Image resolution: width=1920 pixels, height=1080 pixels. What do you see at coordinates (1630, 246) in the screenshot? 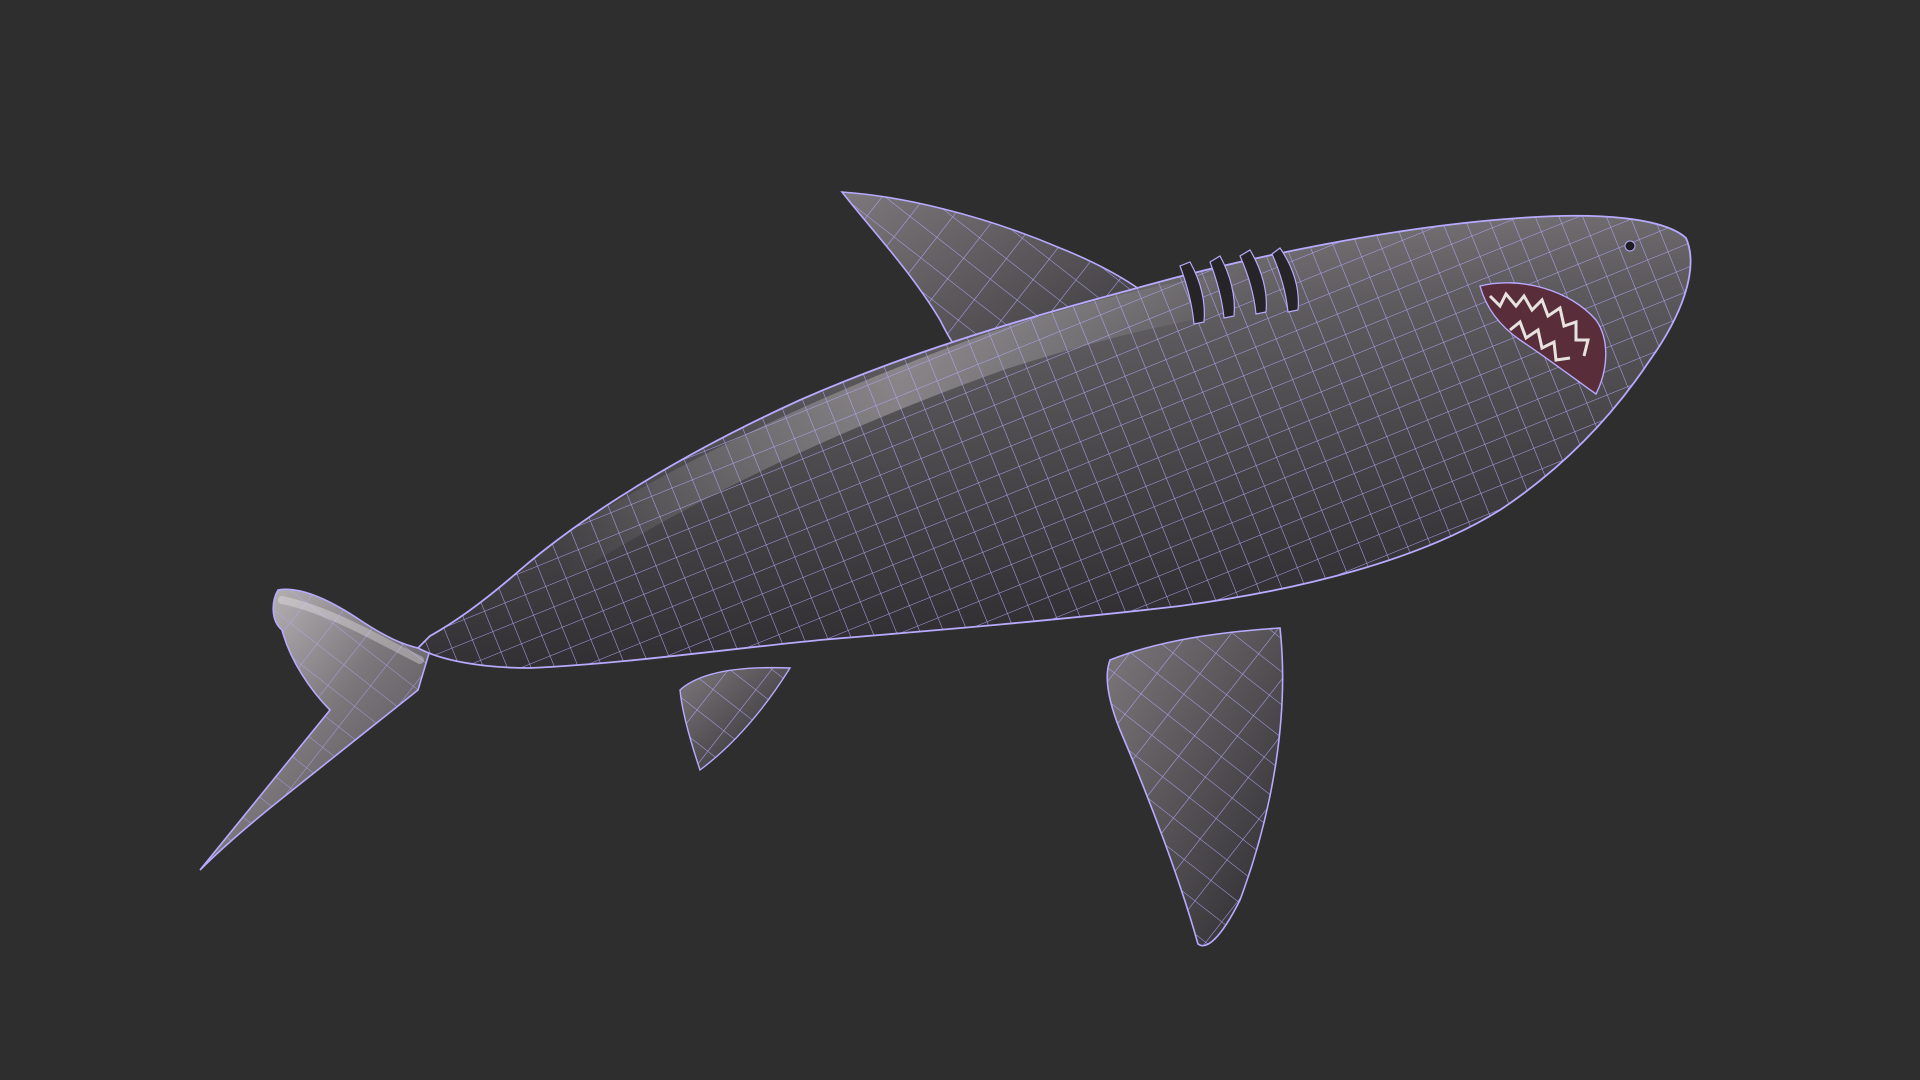
I see `eye` at bounding box center [1630, 246].